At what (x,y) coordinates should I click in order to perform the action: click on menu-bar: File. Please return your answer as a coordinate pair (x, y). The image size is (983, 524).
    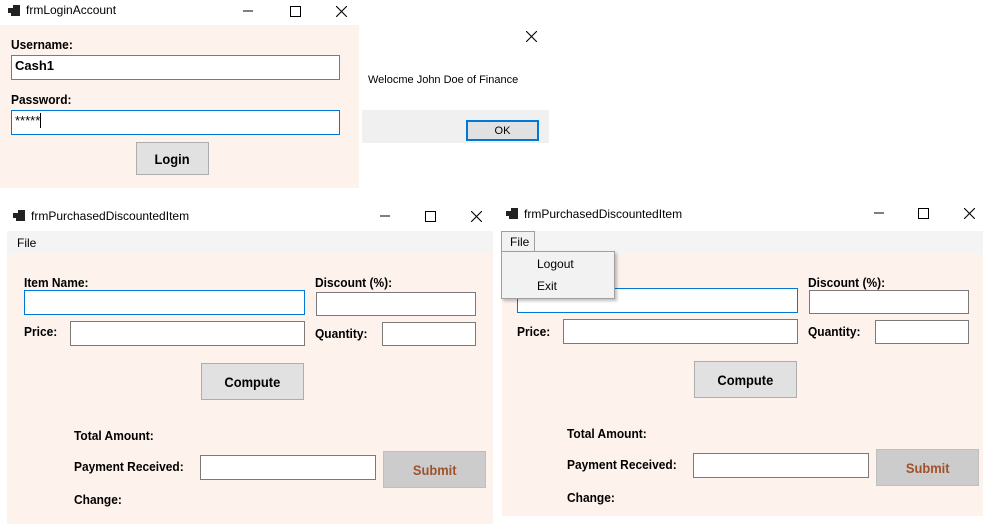
    Looking at the image, I should click on (250, 242).